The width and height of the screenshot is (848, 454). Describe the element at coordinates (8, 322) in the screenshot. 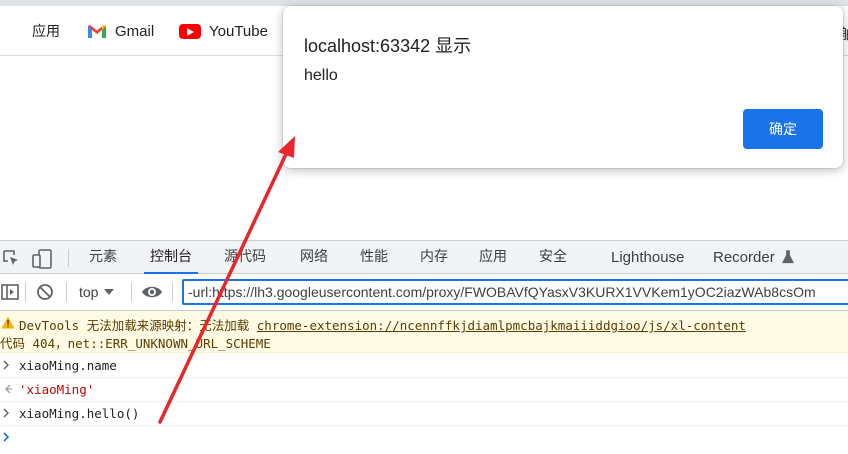

I see `warning-icon` at that location.